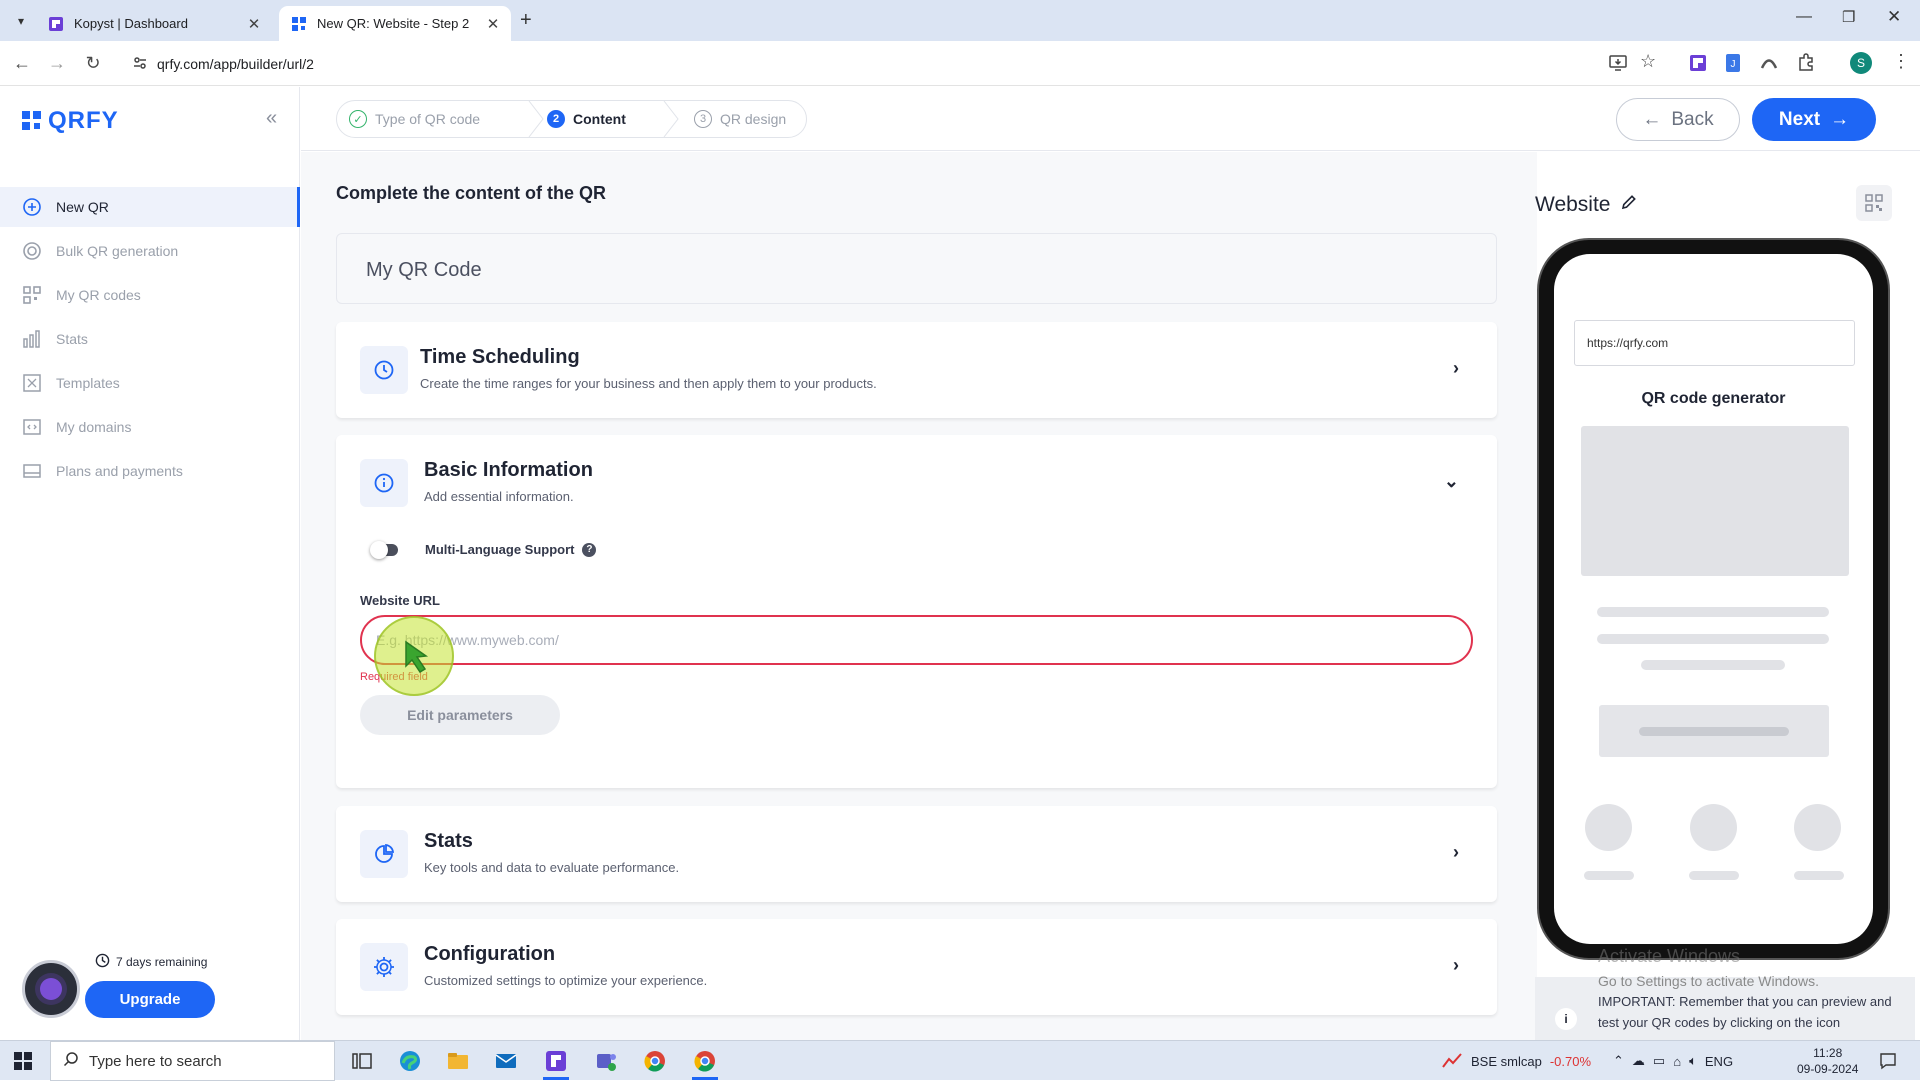 This screenshot has height=1081, width=1920. What do you see at coordinates (150, 339) in the screenshot?
I see `sidebar-item-stats: Stats` at bounding box center [150, 339].